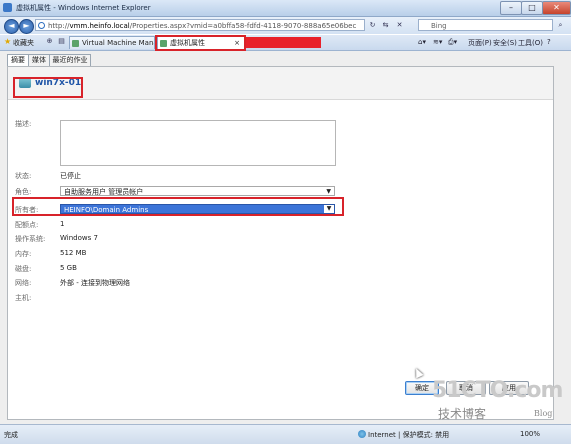 This screenshot has width=571, height=444. What do you see at coordinates (200, 43) in the screenshot?
I see `tab-highlight-box` at bounding box center [200, 43].